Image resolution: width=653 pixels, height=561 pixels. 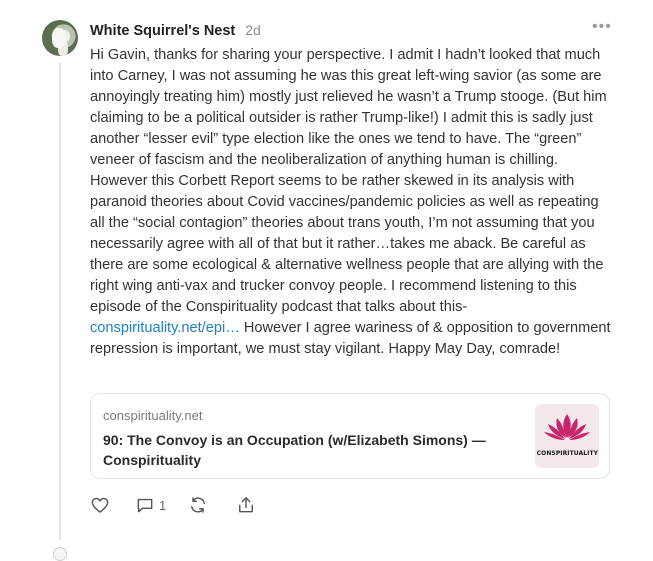 I want to click on link-domain: conspirituality.net, so click(x=153, y=415).